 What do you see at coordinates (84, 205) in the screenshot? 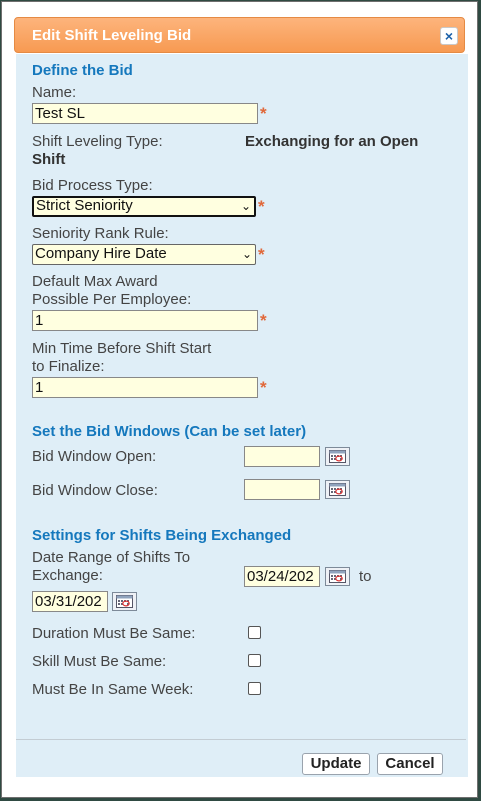
I see `bid-process-type-value: Strict Seniority` at bounding box center [84, 205].